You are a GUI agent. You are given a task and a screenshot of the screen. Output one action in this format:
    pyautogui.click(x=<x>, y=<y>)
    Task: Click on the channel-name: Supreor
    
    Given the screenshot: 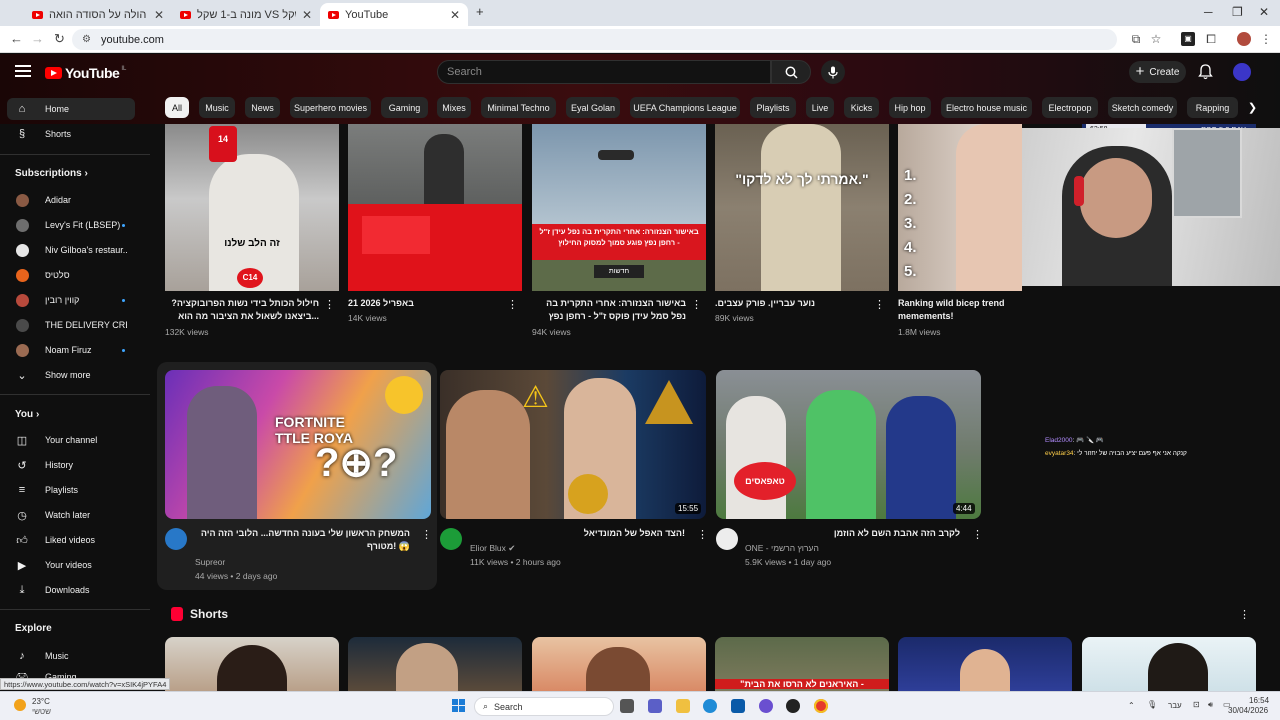 What is the action you would take?
    pyautogui.click(x=210, y=562)
    